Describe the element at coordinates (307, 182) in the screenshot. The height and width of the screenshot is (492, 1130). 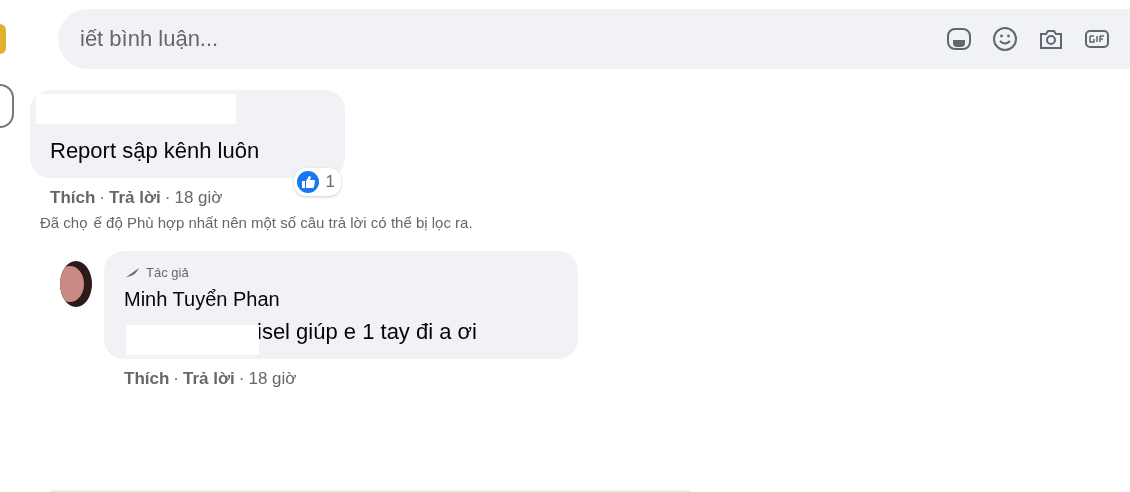
I see `like-icon` at that location.